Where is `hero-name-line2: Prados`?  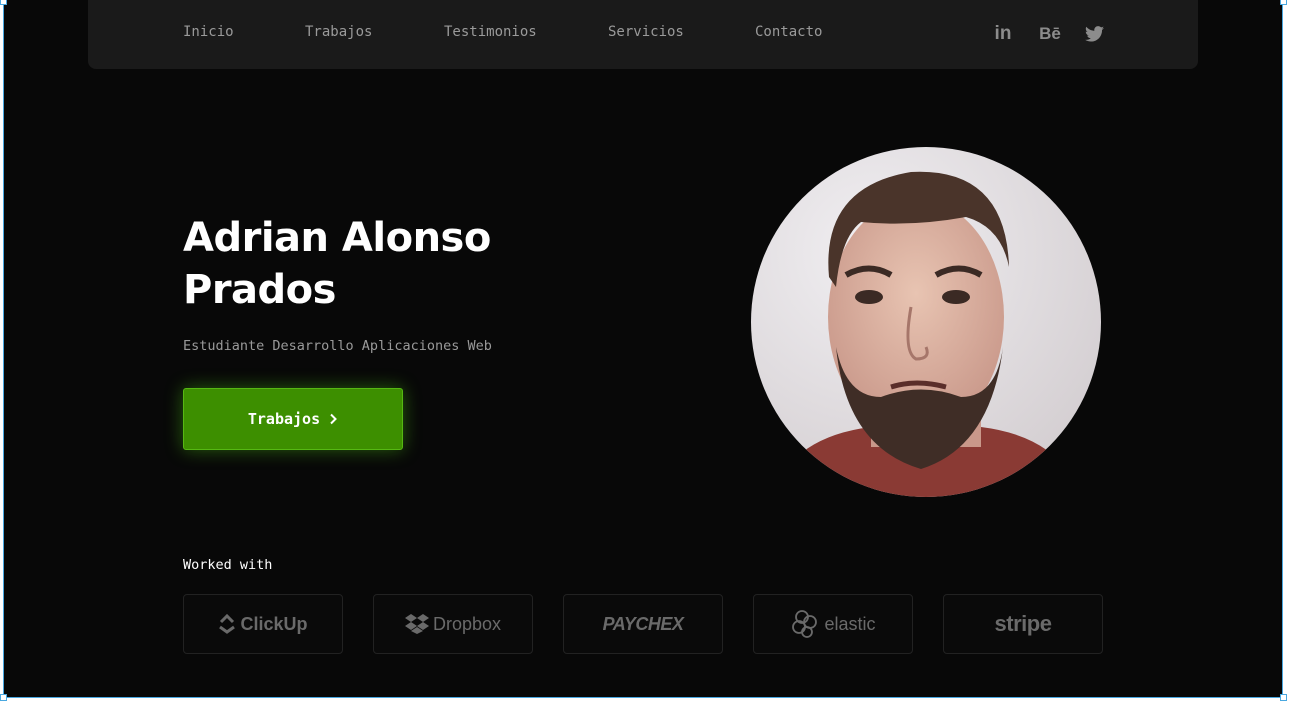
hero-name-line2: Prados is located at coordinates (259, 290).